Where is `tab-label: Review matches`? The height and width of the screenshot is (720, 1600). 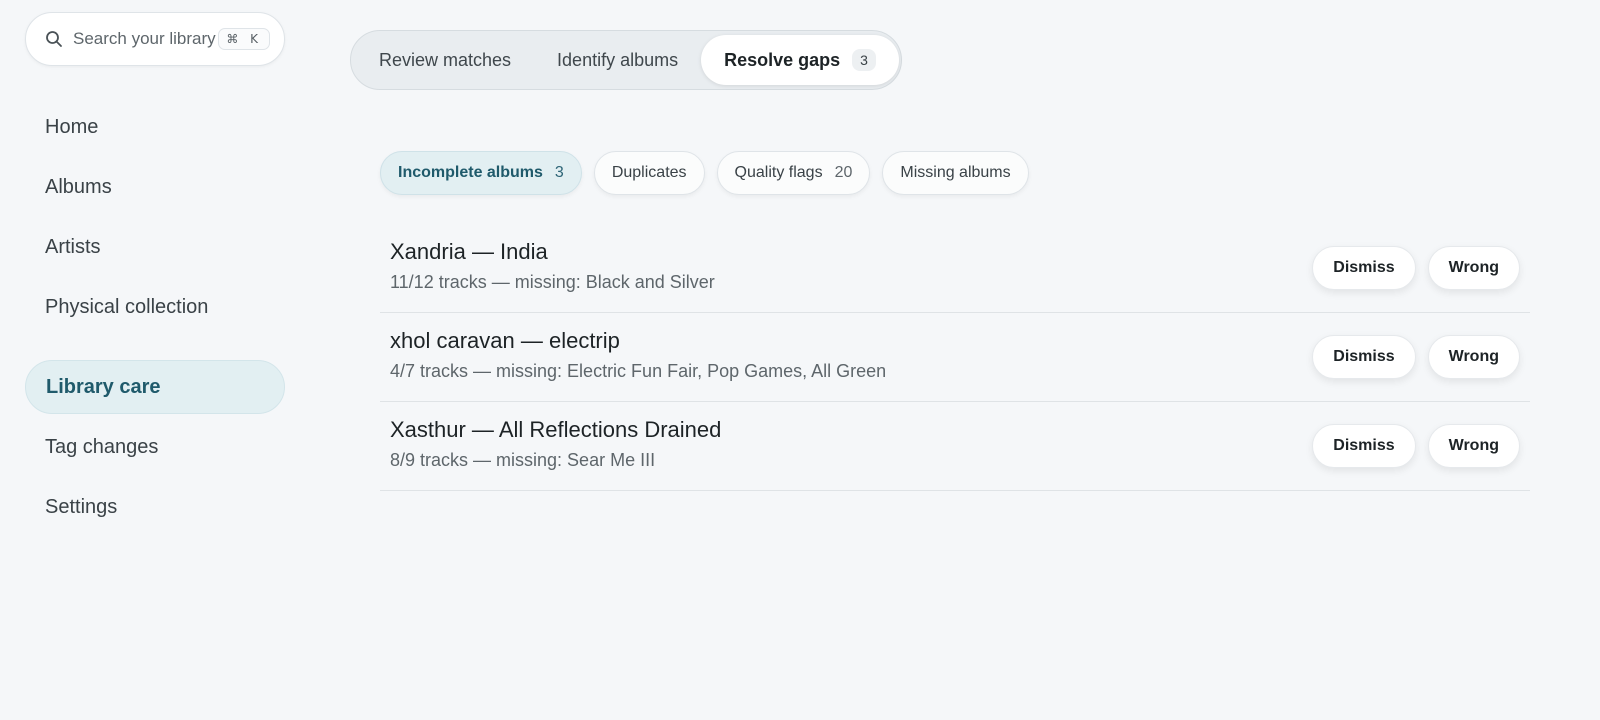 tab-label: Review matches is located at coordinates (445, 59).